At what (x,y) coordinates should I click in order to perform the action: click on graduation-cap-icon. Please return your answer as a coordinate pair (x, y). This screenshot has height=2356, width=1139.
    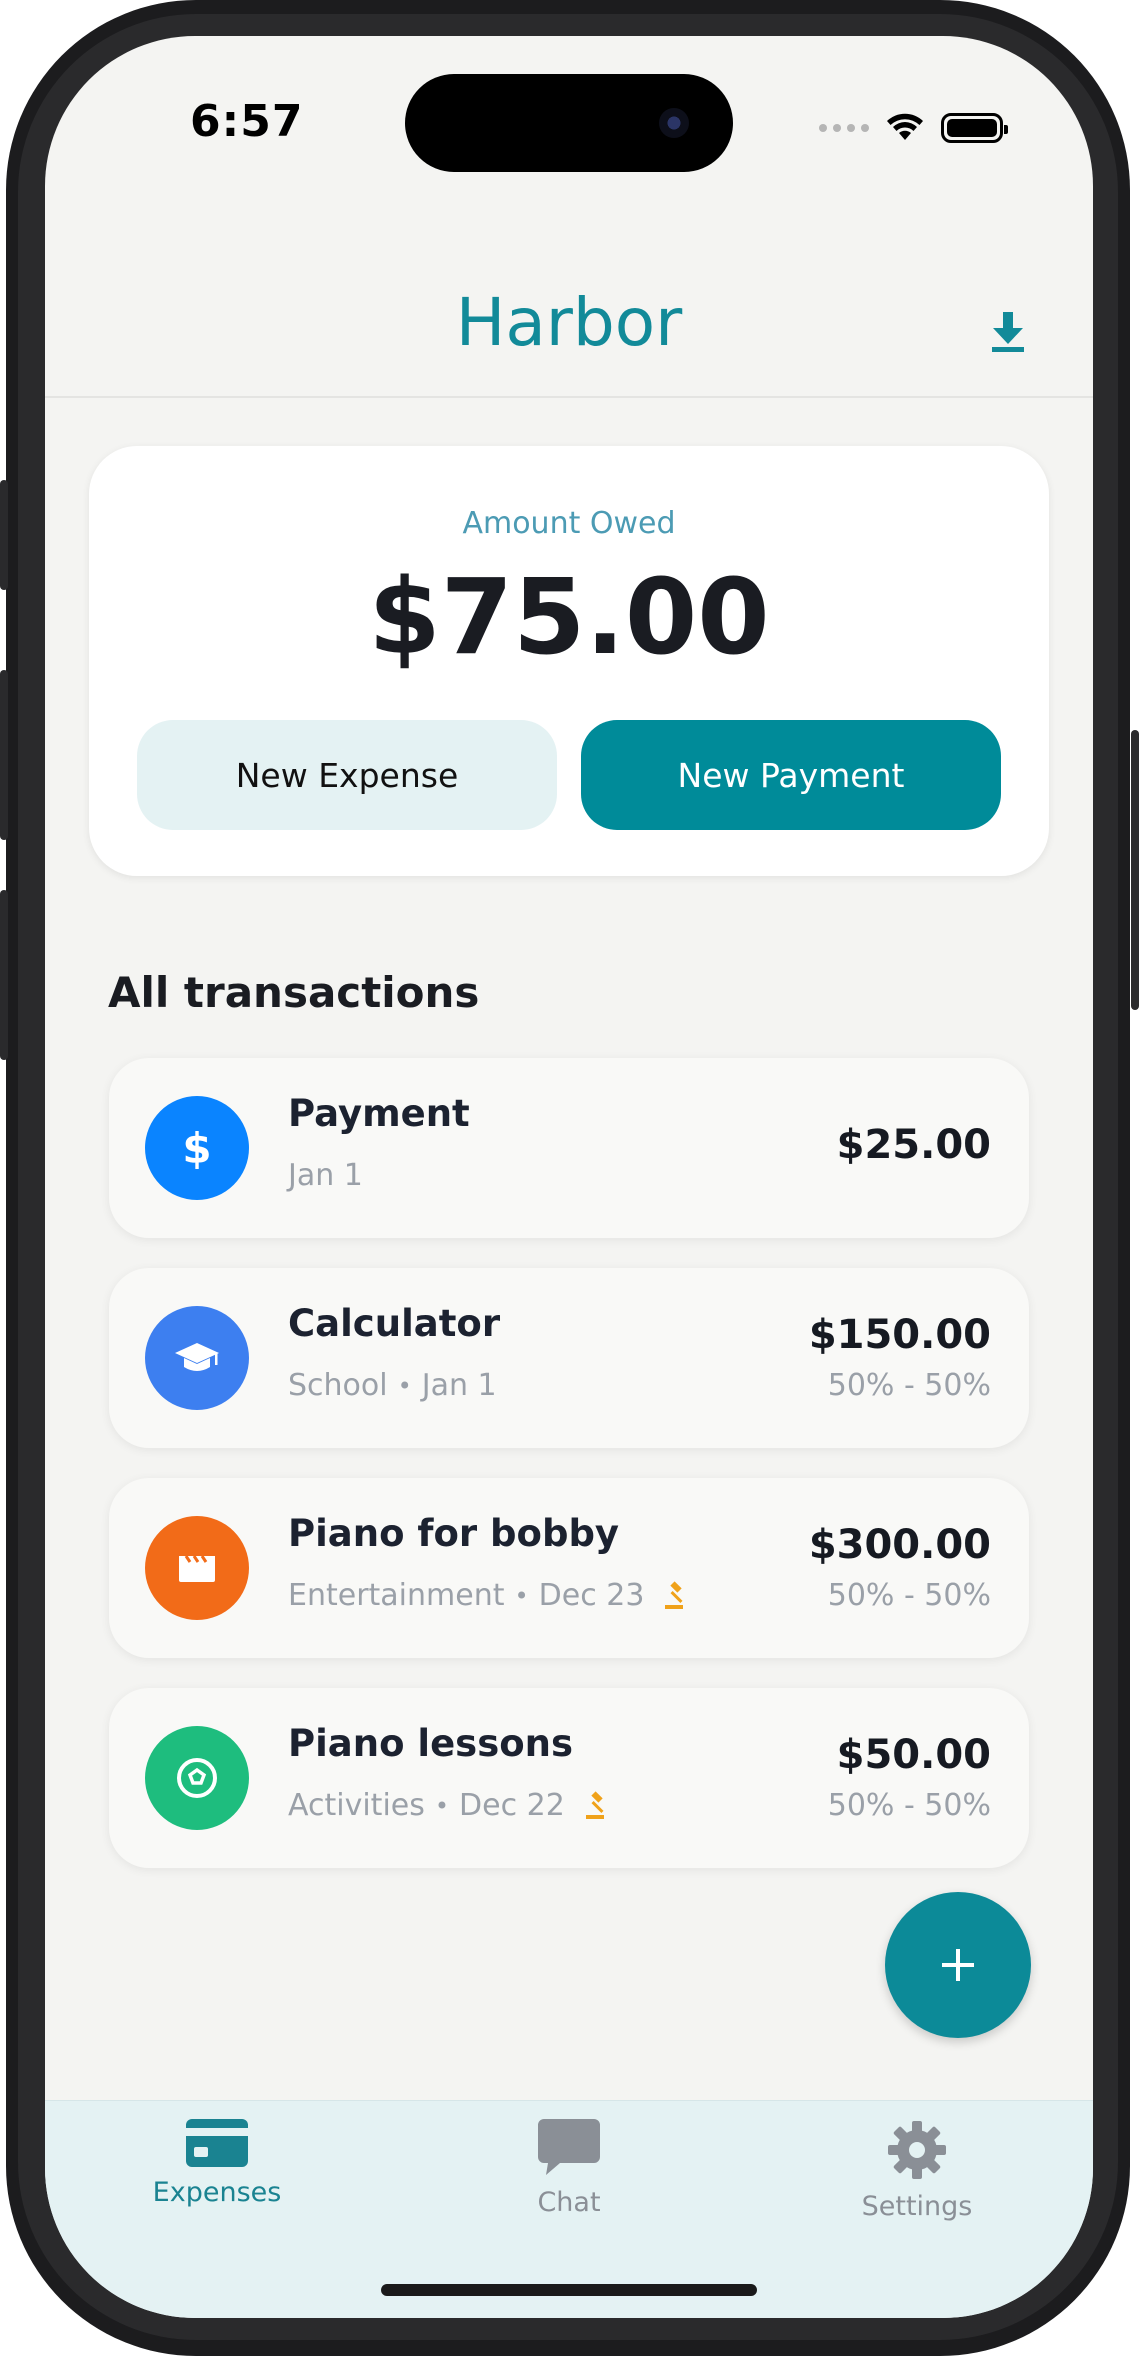
    Looking at the image, I should click on (197, 1357).